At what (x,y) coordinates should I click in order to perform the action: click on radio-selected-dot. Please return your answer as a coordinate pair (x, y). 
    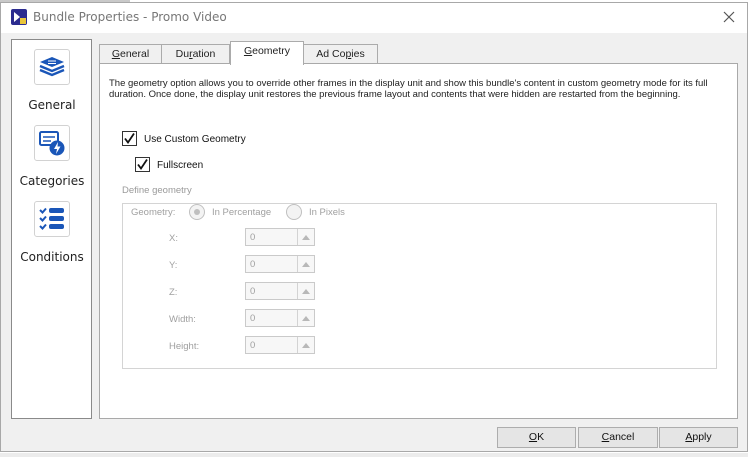
    Looking at the image, I should click on (197, 212).